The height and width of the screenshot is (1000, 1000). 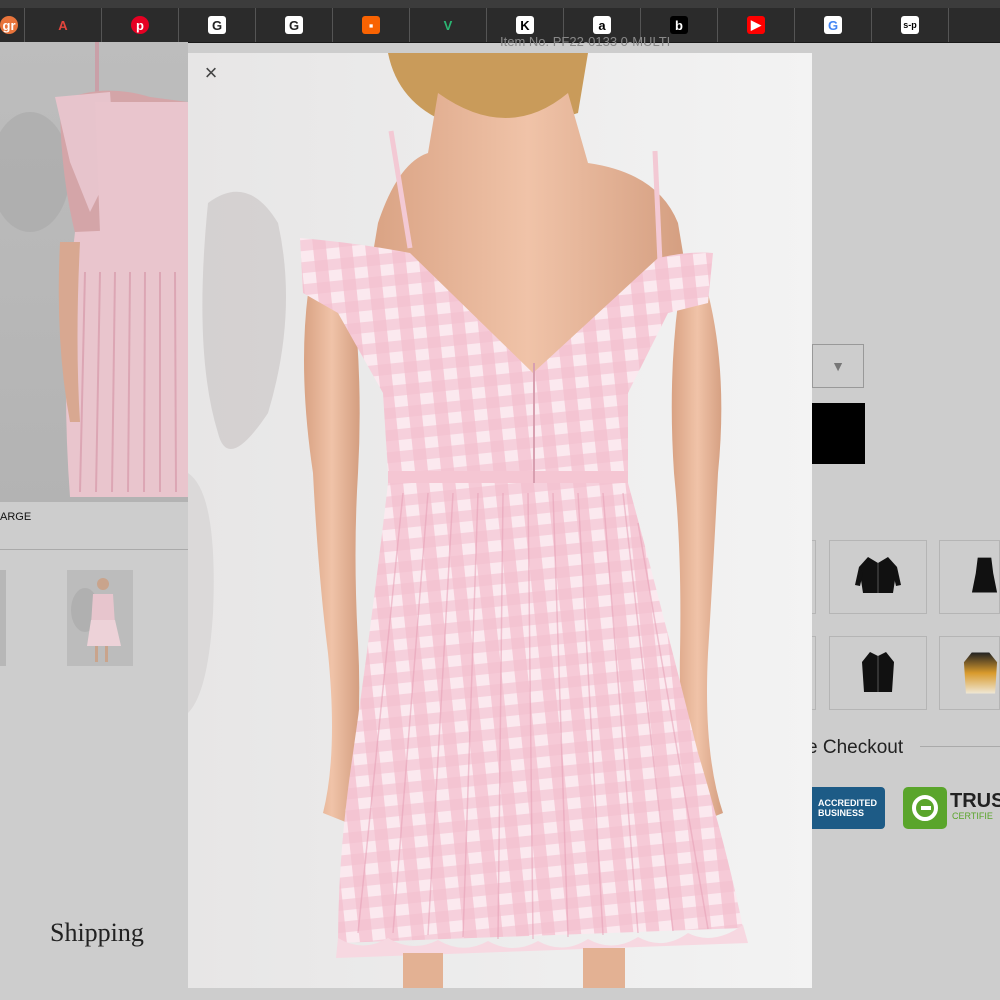 What do you see at coordinates (984, 575) in the screenshot?
I see `black-dress-icon` at bounding box center [984, 575].